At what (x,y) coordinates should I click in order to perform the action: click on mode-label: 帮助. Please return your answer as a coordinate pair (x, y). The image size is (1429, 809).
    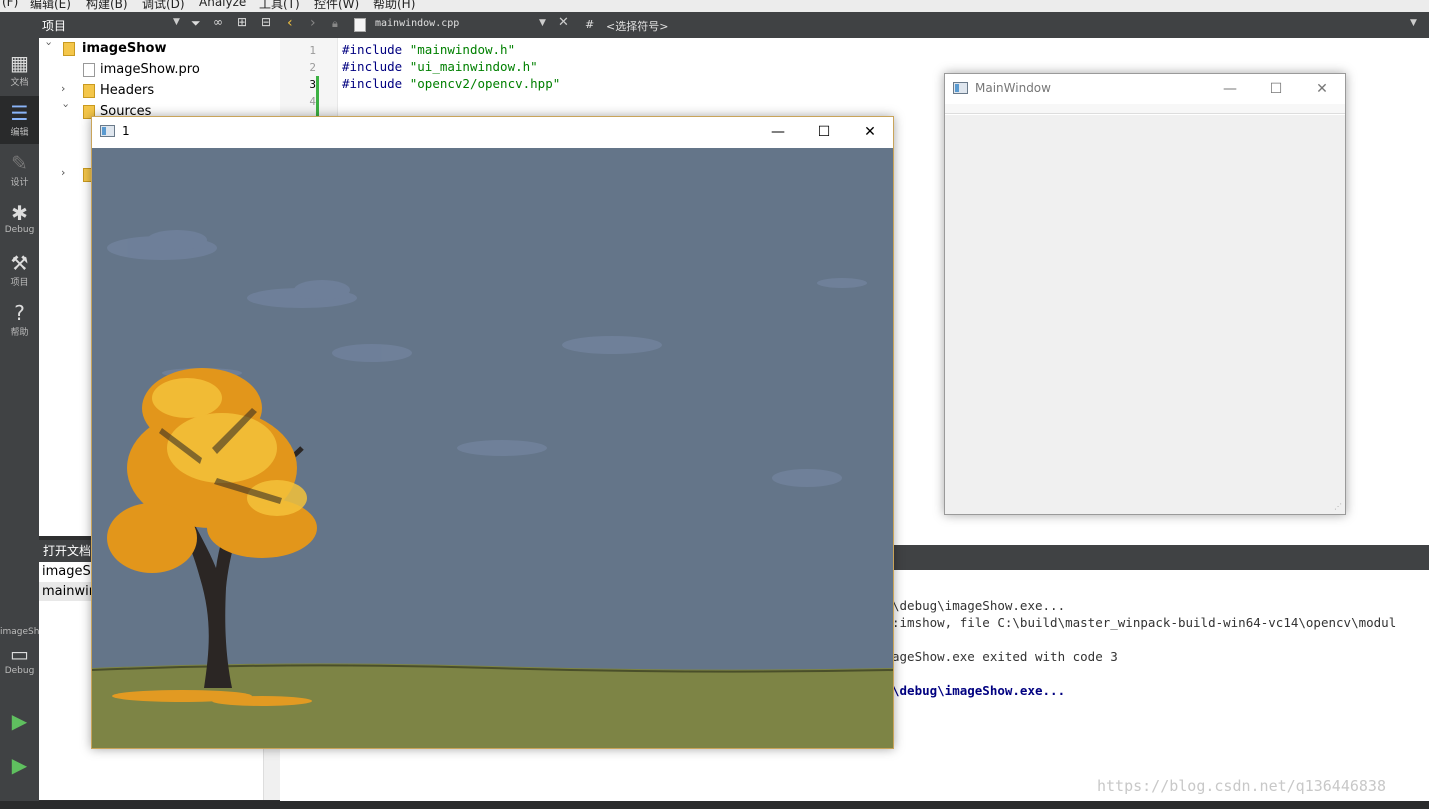
    Looking at the image, I should click on (19, 333).